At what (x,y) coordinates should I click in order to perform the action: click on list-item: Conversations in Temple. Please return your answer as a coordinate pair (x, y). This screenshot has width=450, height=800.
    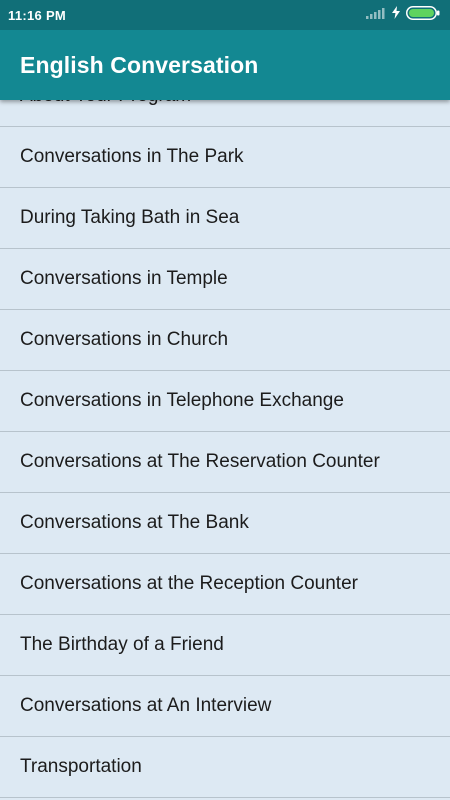
    Looking at the image, I should click on (225, 279).